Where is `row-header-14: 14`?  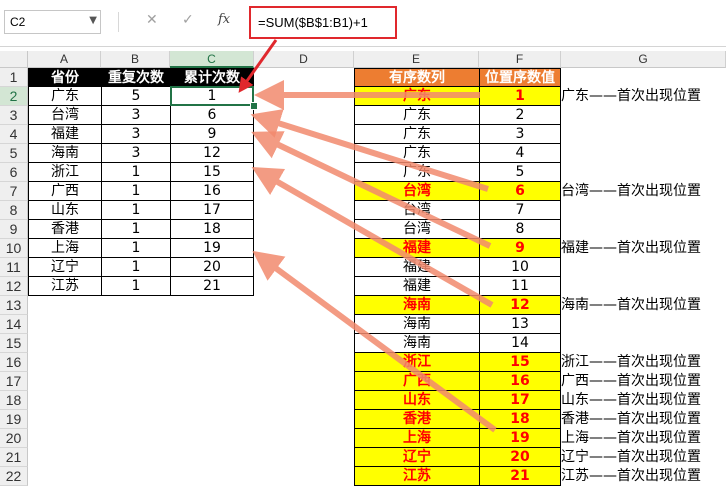
row-header-14: 14 is located at coordinates (14, 324).